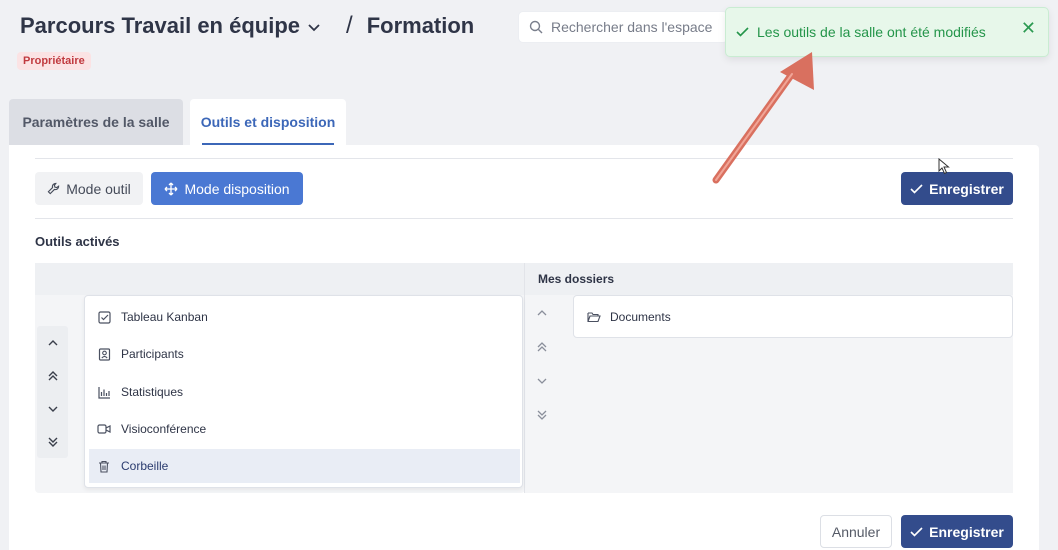 The width and height of the screenshot is (1058, 550). What do you see at coordinates (304, 354) in the screenshot?
I see `list-item-participants: Participants` at bounding box center [304, 354].